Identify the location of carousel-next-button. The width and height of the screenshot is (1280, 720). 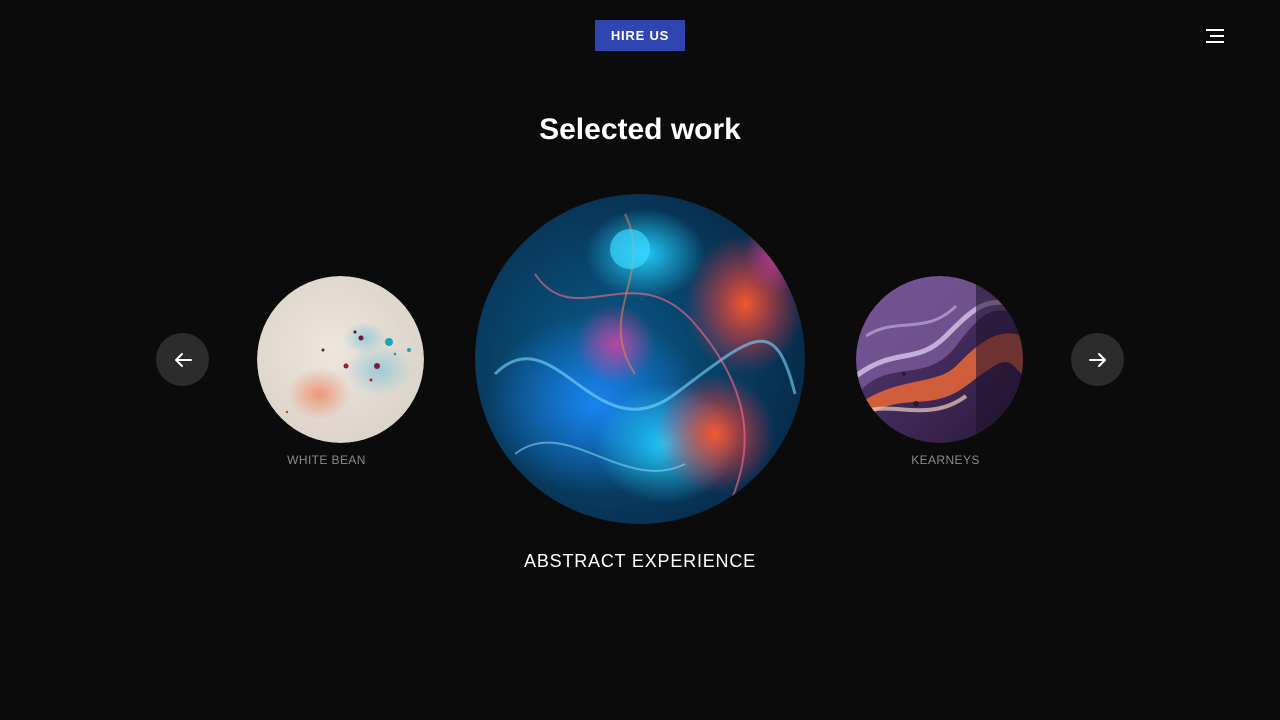
(1097, 359).